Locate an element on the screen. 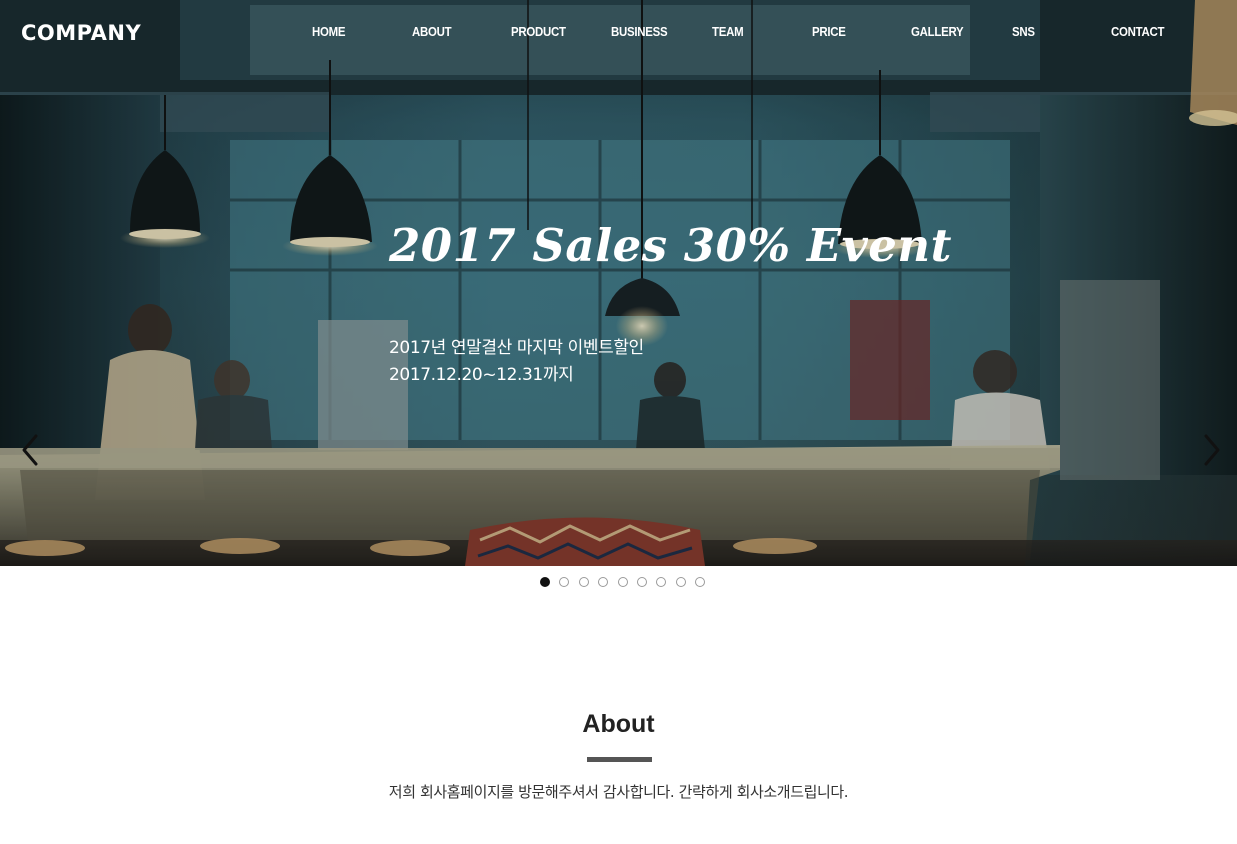 The height and width of the screenshot is (844, 1237). nav-contact: CONTACT is located at coordinates (1137, 31).